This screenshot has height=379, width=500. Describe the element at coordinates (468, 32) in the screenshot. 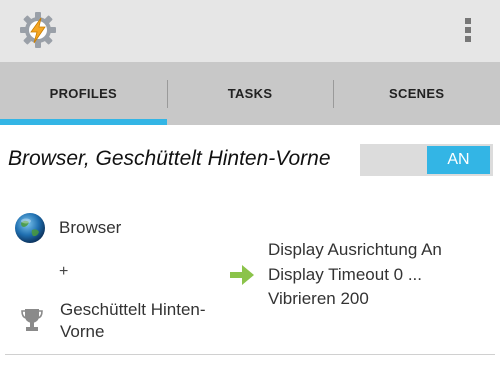

I see `overflow-menu-icon` at that location.